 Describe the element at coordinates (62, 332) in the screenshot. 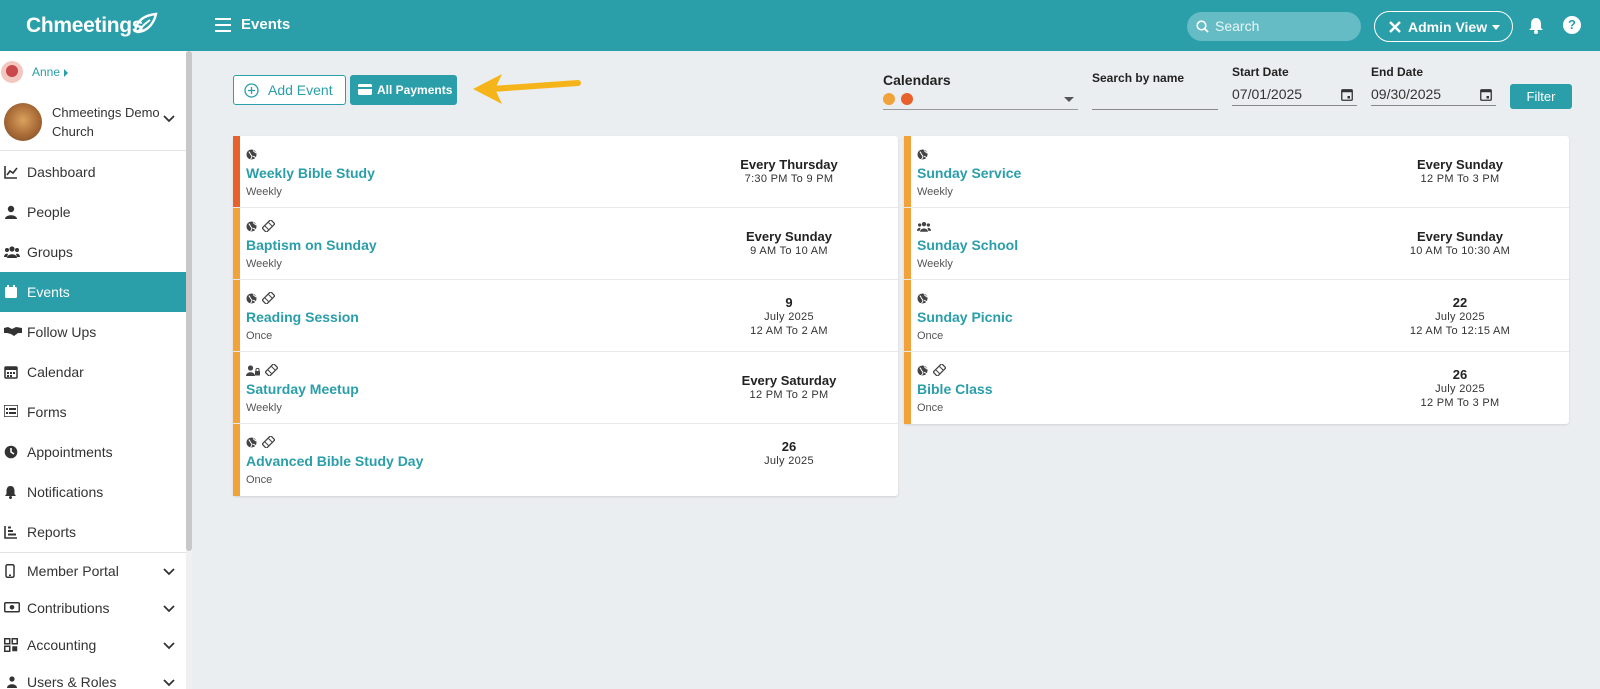

I see `sidebar-item-label: Follow Ups` at that location.